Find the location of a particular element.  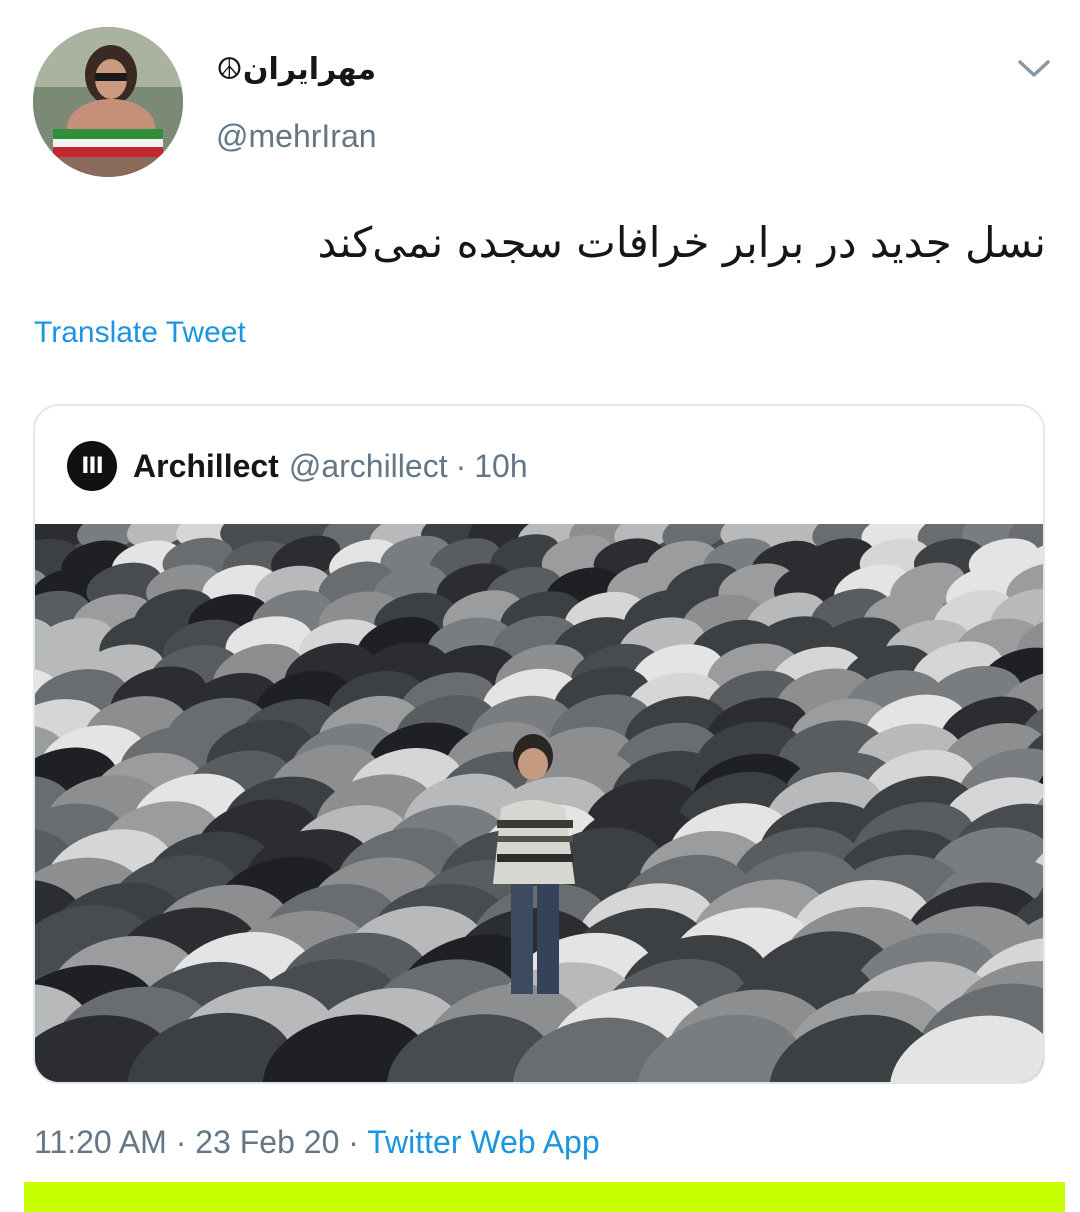

quoted-avatar-glyph: III is located at coordinates (92, 466).